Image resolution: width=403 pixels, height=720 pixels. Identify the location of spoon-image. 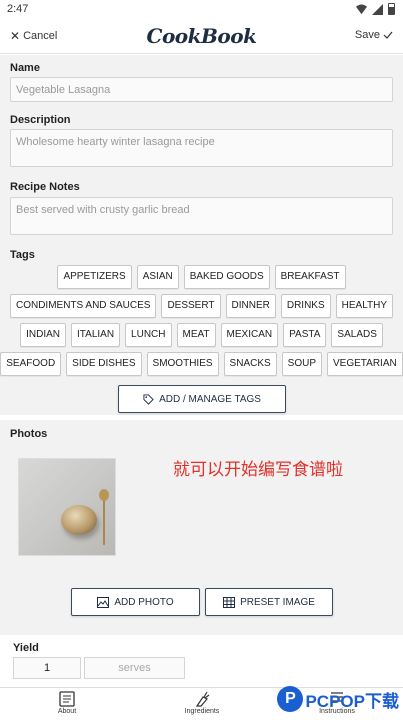
(104, 520).